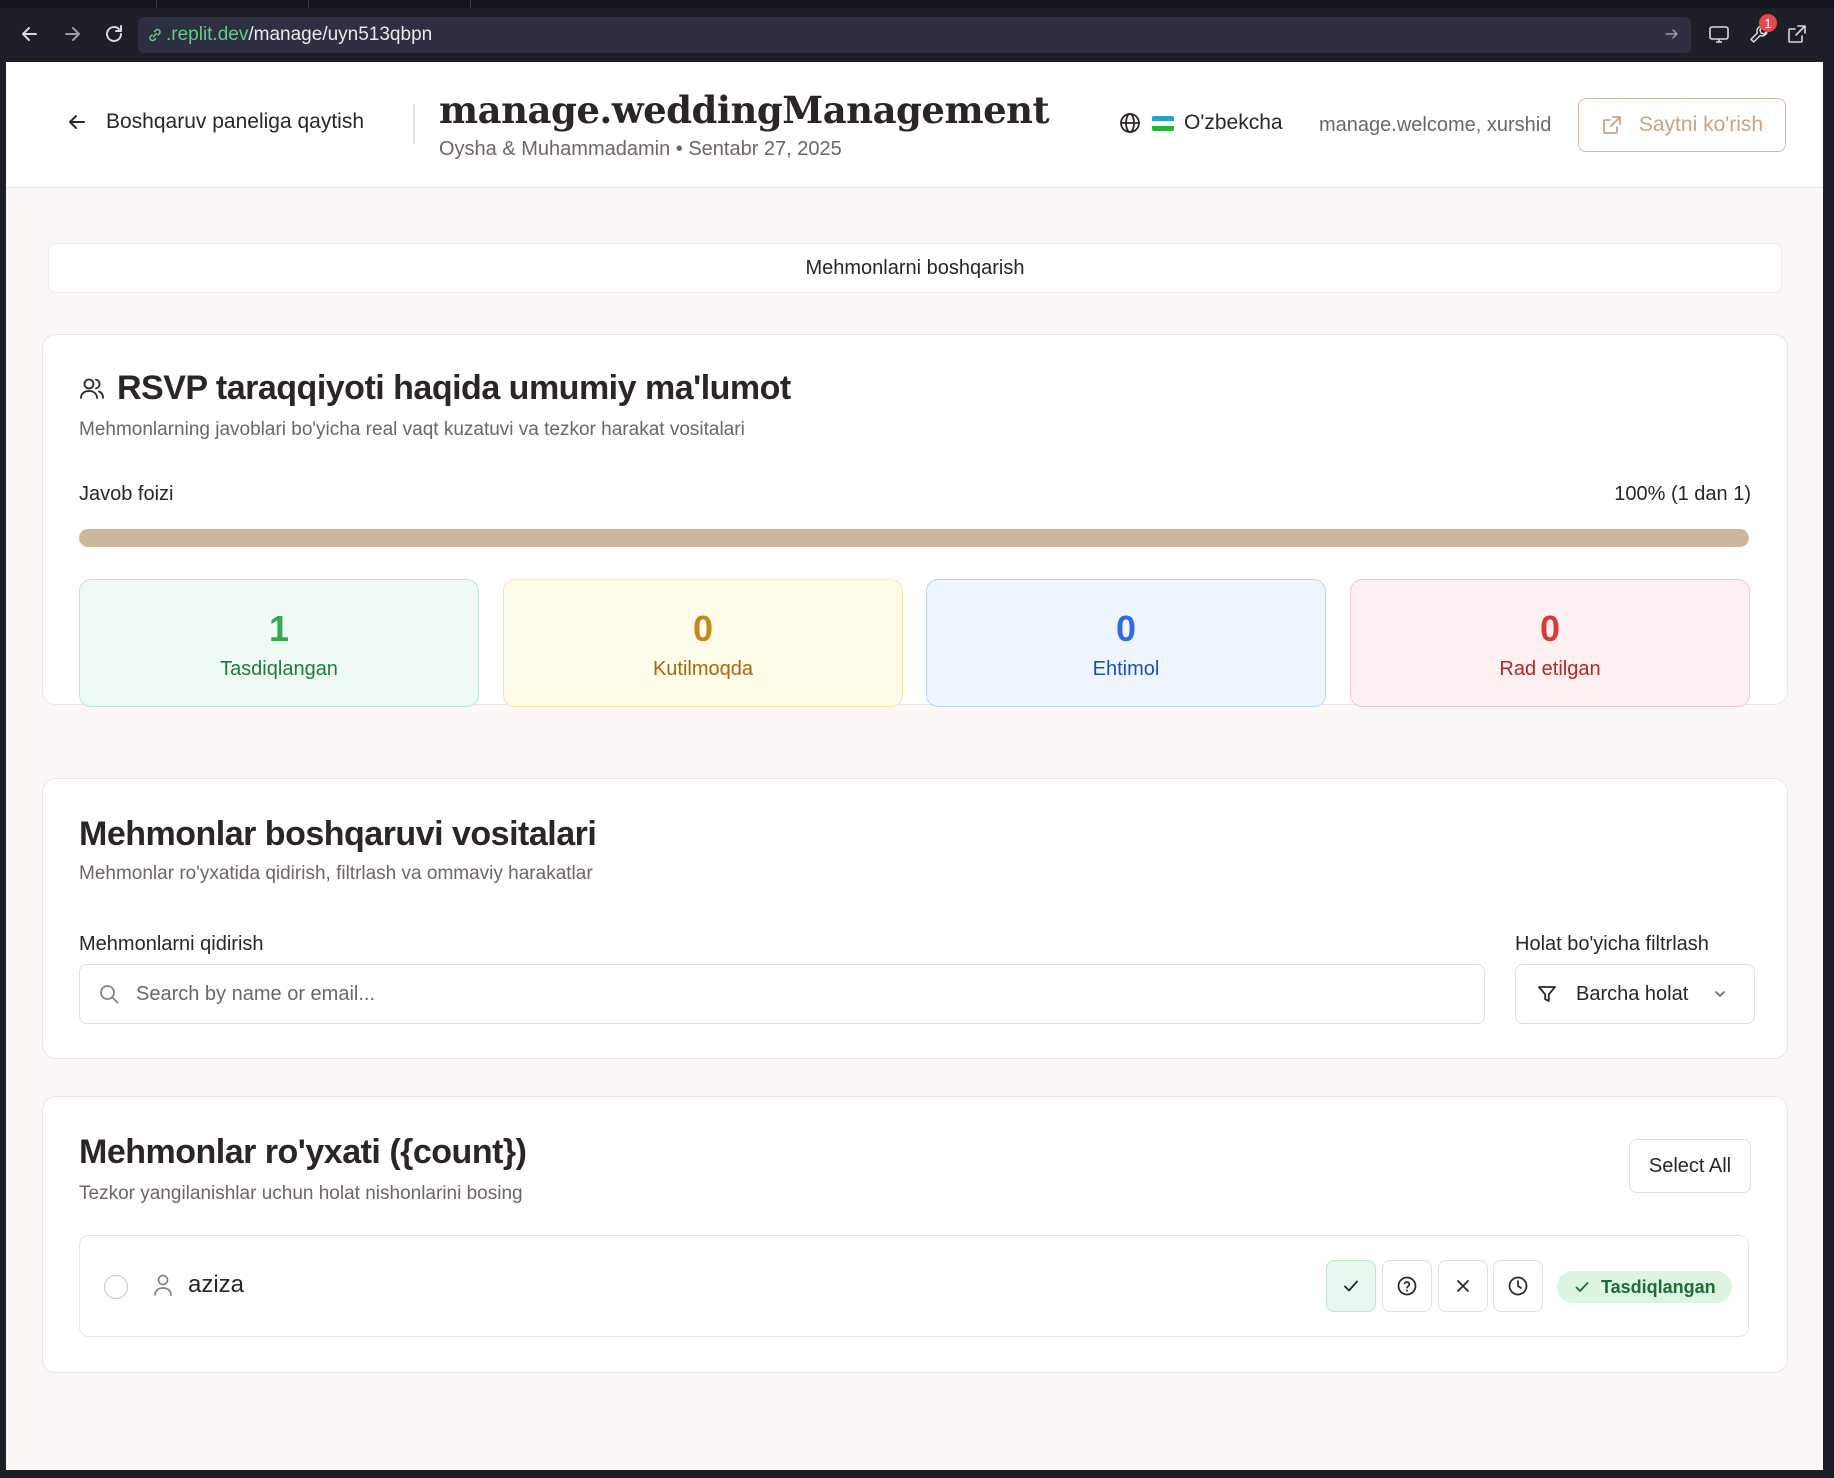 The height and width of the screenshot is (1478, 1834). What do you see at coordinates (72, 34) in the screenshot?
I see `forward-arrow-icon` at bounding box center [72, 34].